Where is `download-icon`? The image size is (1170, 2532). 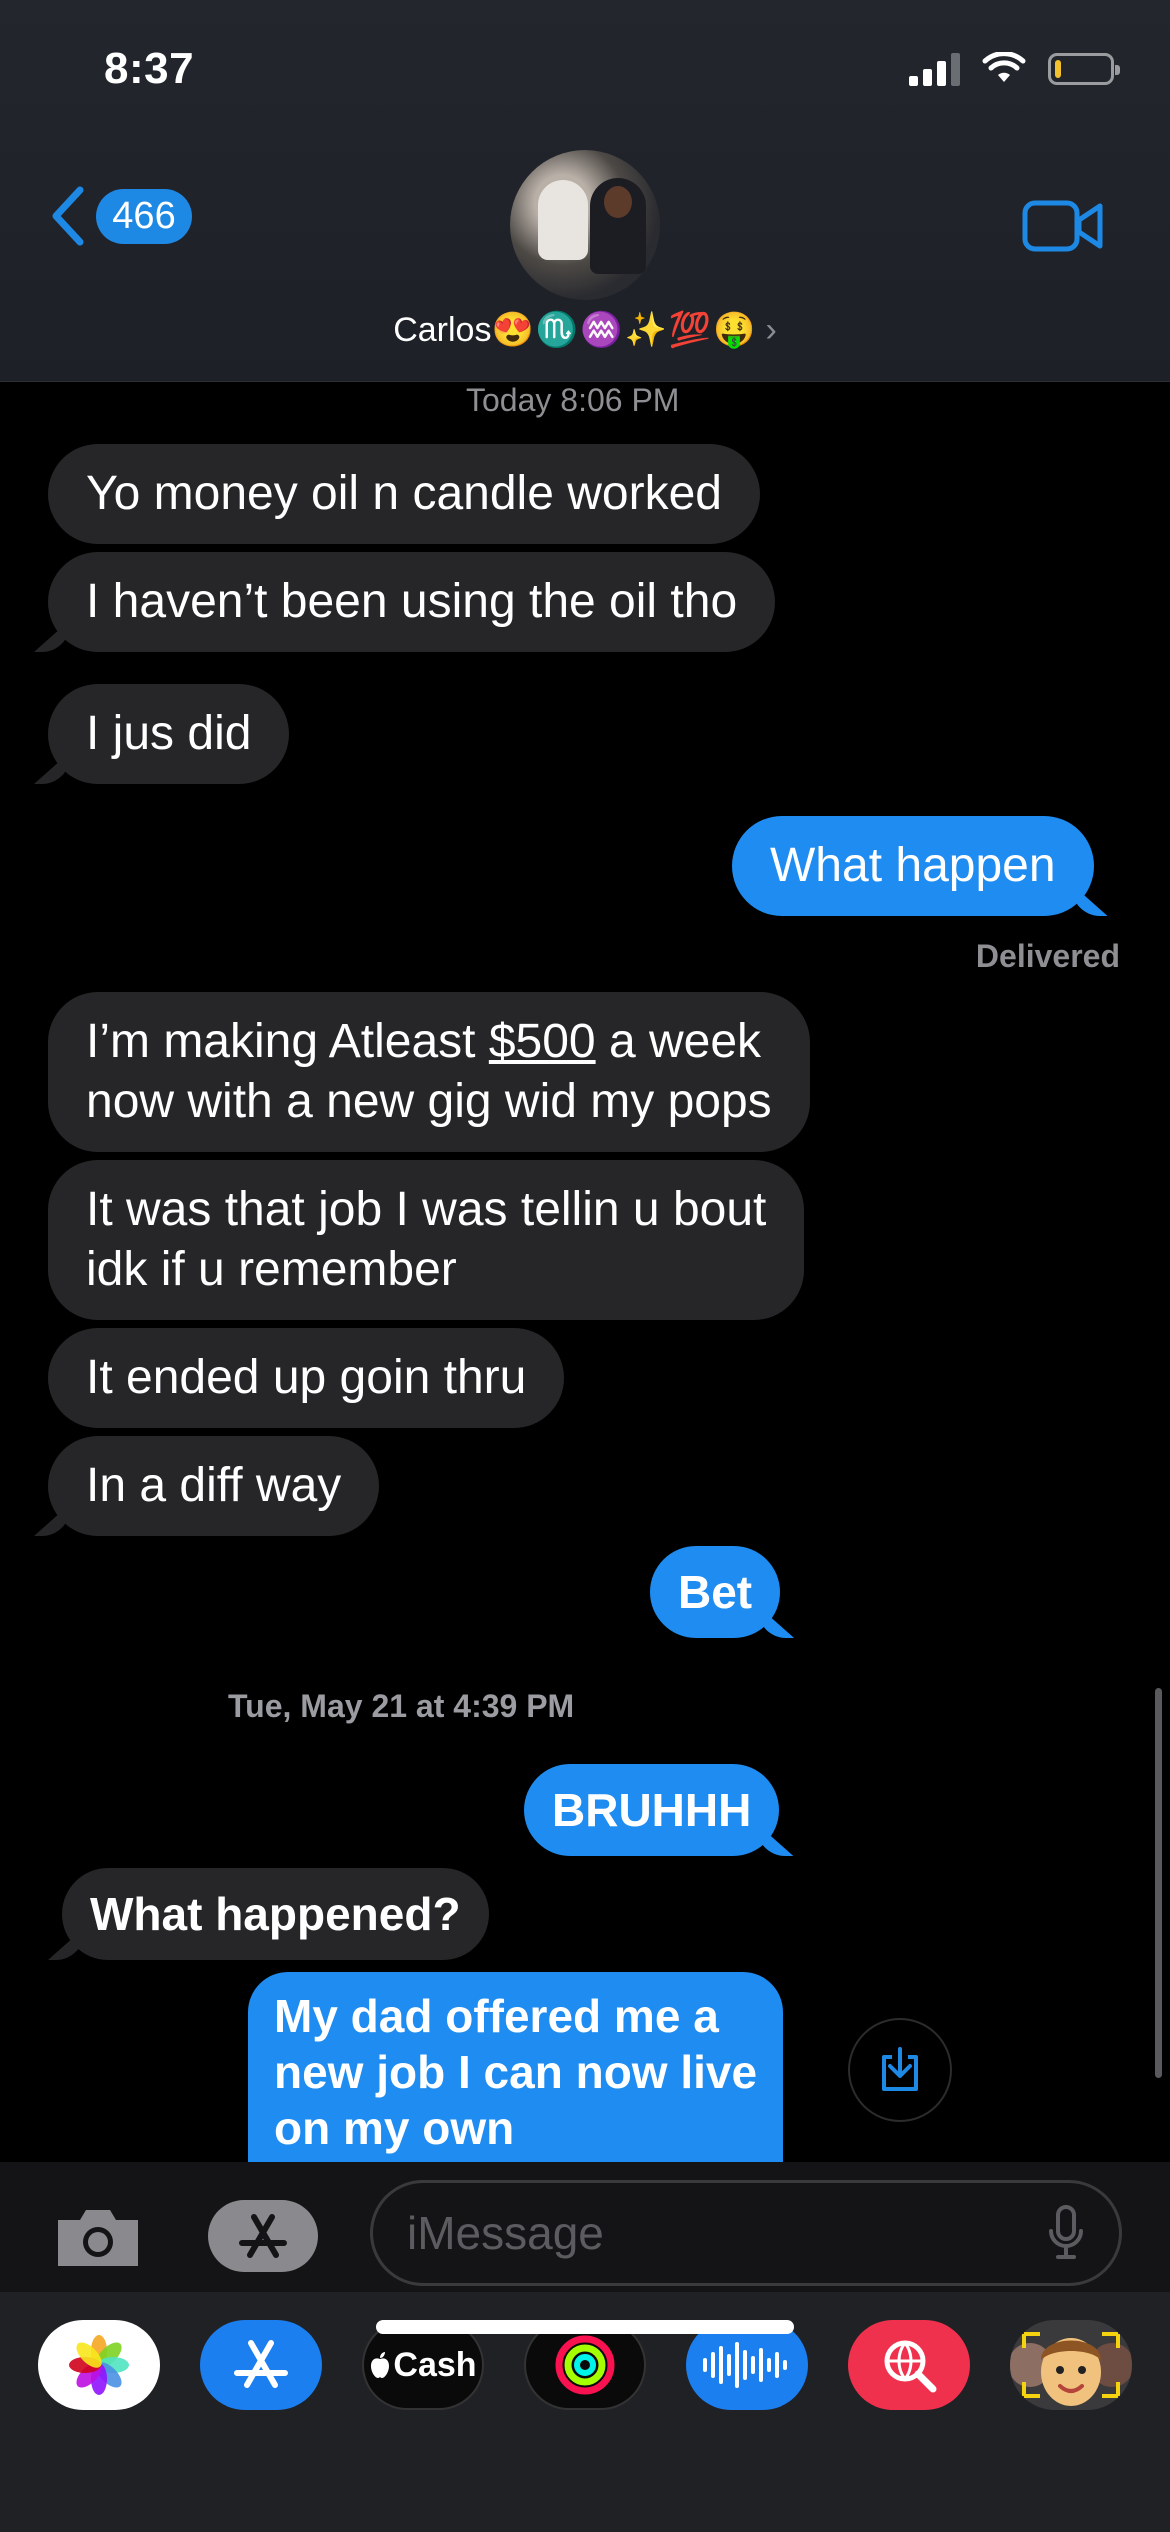
download-icon is located at coordinates (900, 2069).